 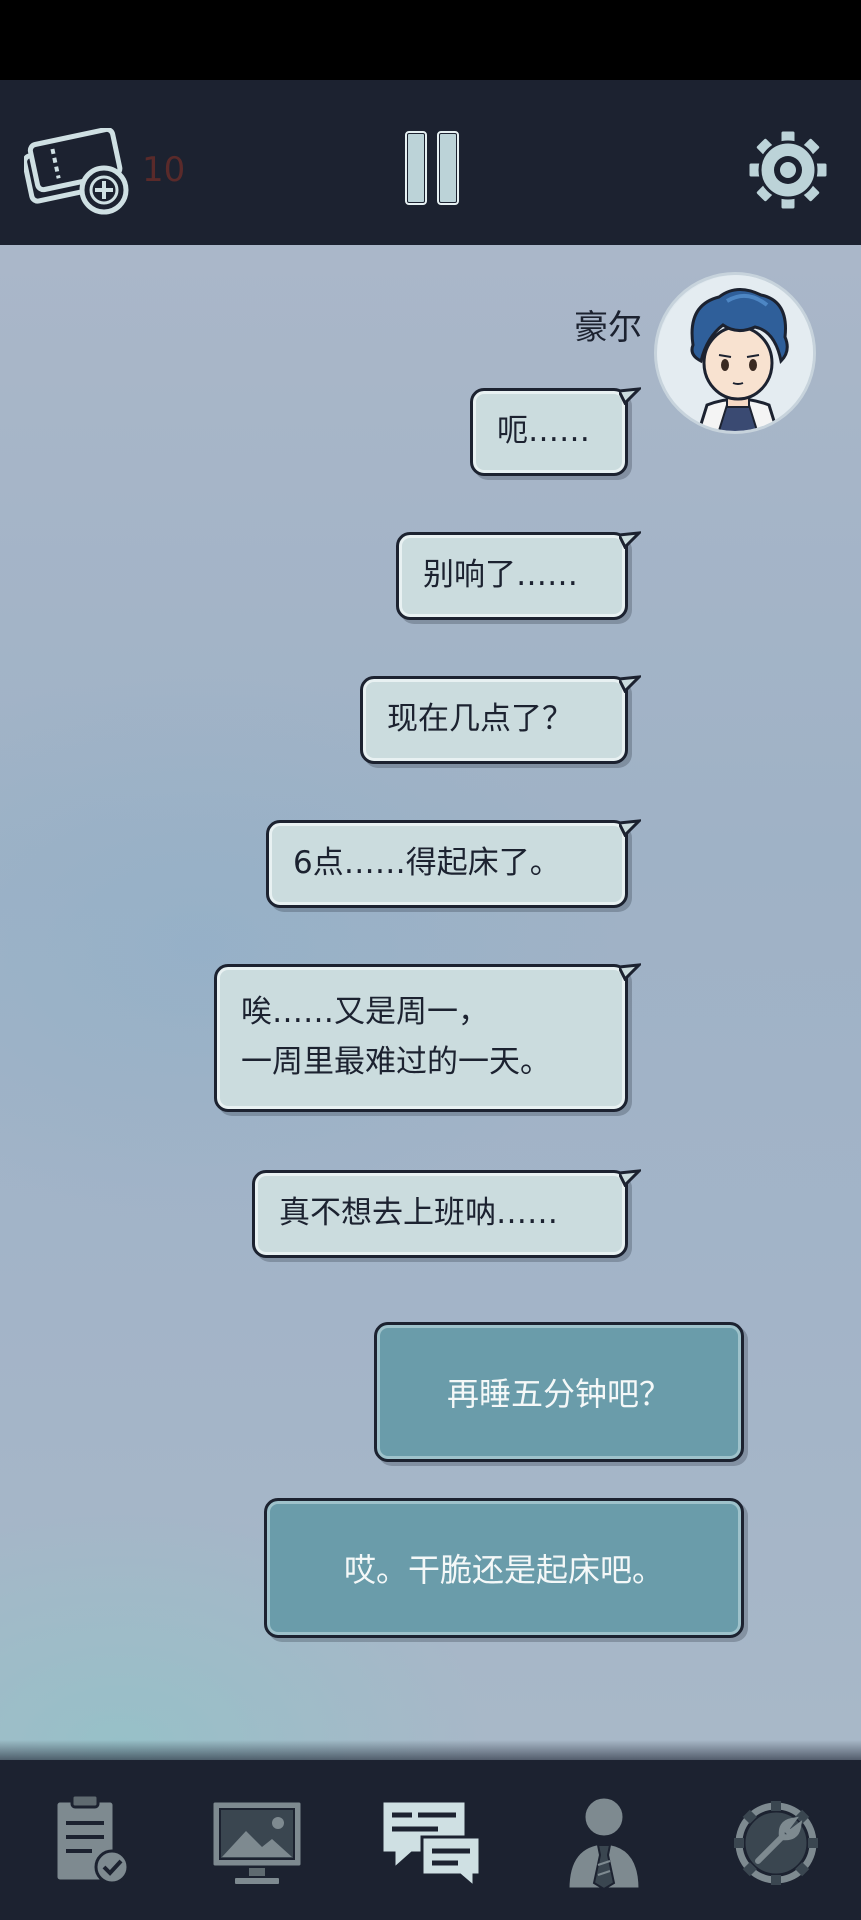 I want to click on bottom-bar-shadow, so click(x=430, y=1750).